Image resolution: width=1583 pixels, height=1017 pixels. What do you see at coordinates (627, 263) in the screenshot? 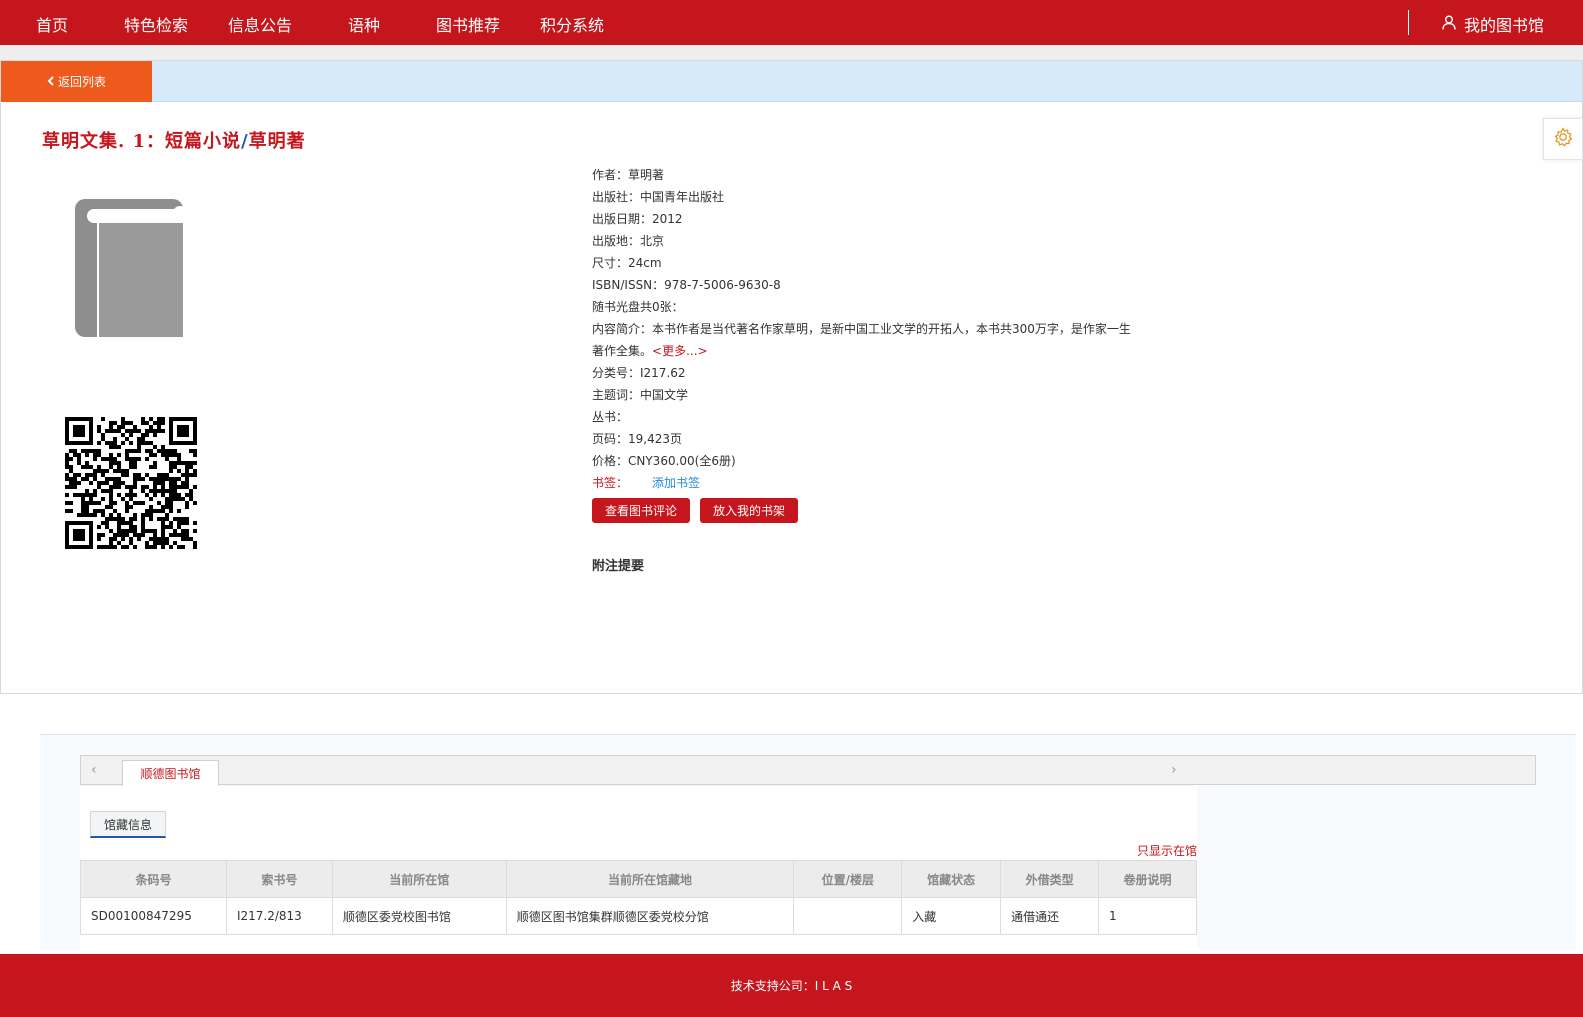
I see `info-size: 尺寸：24cm` at bounding box center [627, 263].